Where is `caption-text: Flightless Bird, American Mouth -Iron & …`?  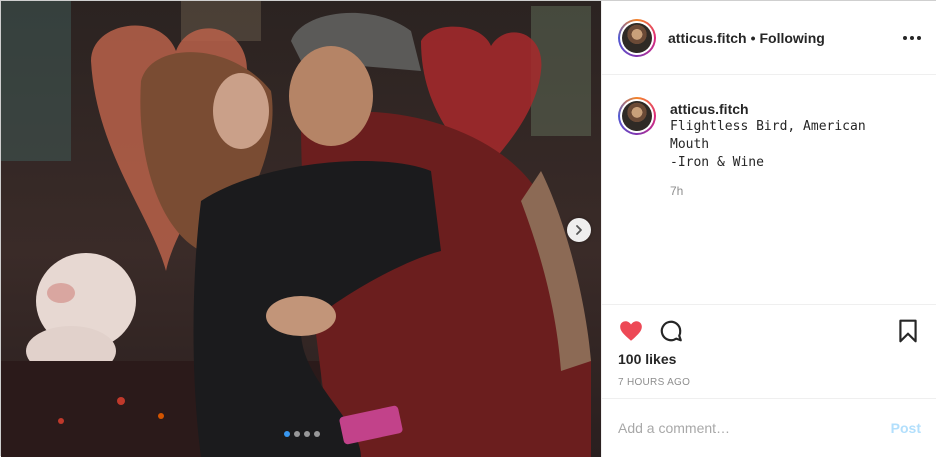
caption-text: Flightless Bird, American Mouth -Iron & … is located at coordinates (768, 144).